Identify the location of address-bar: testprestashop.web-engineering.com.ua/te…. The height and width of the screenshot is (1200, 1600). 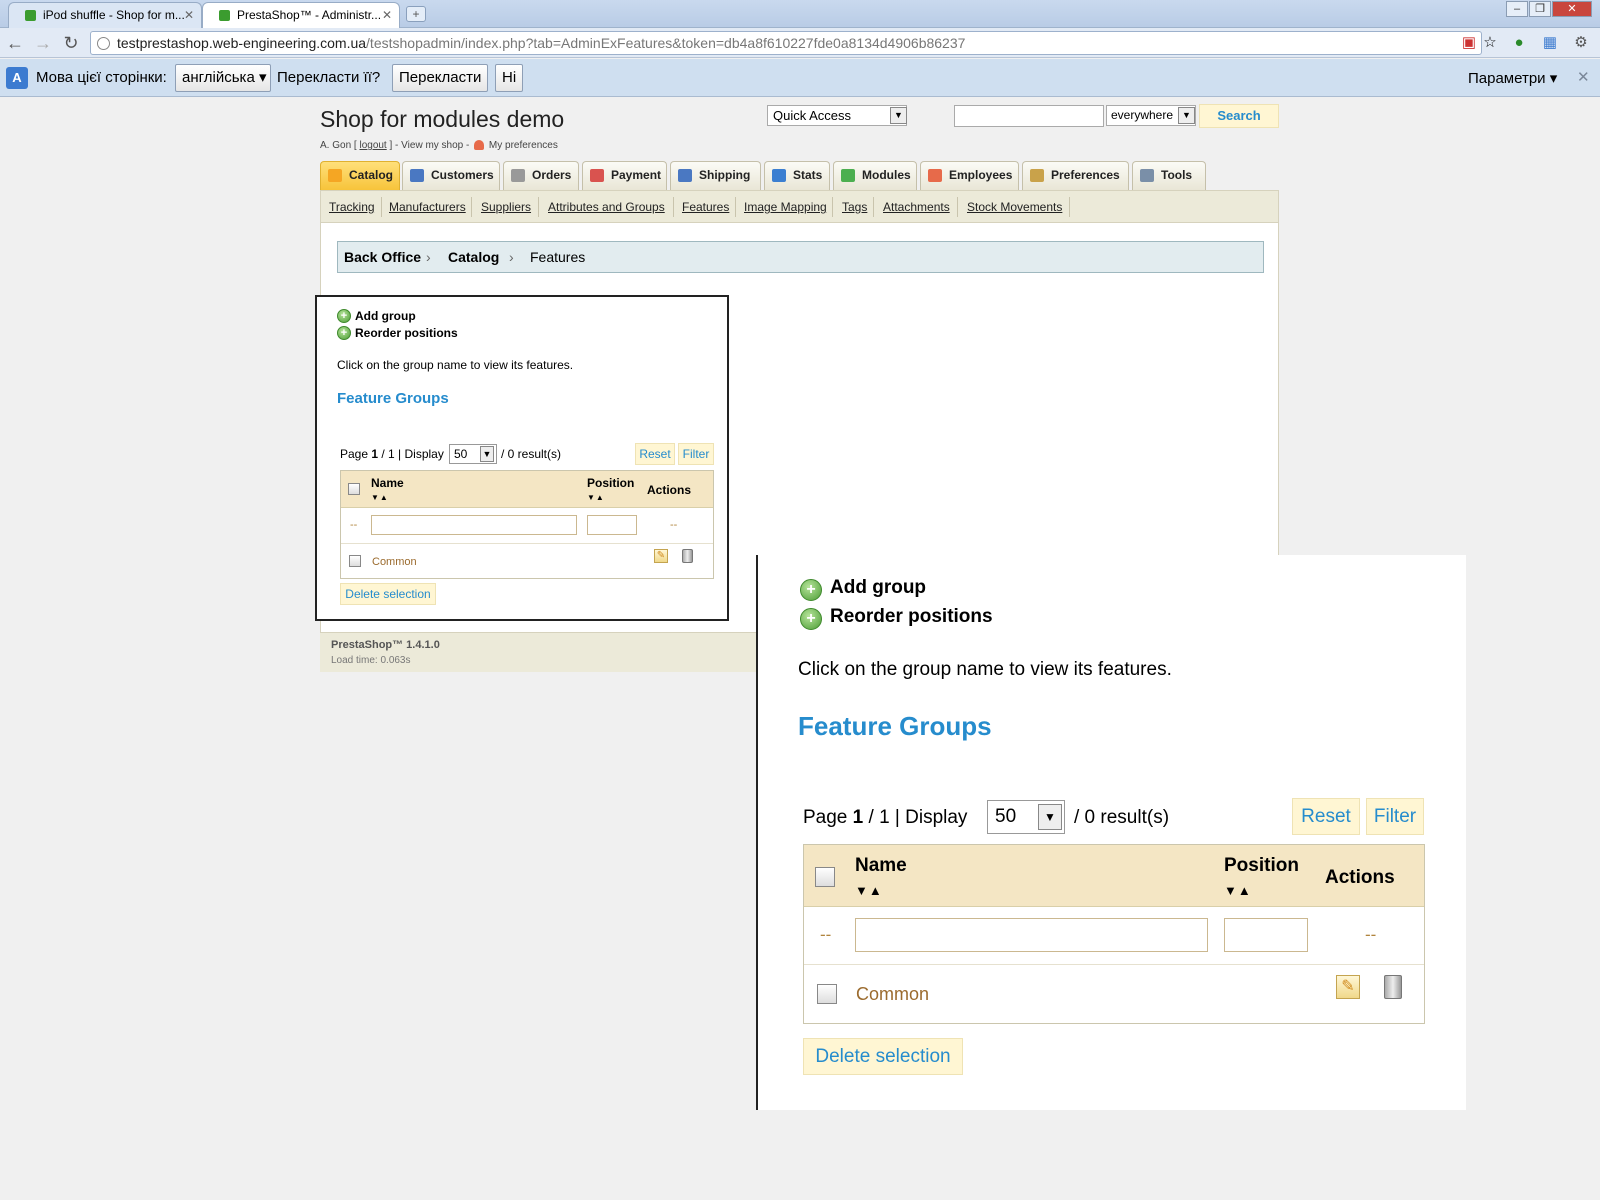
(786, 43).